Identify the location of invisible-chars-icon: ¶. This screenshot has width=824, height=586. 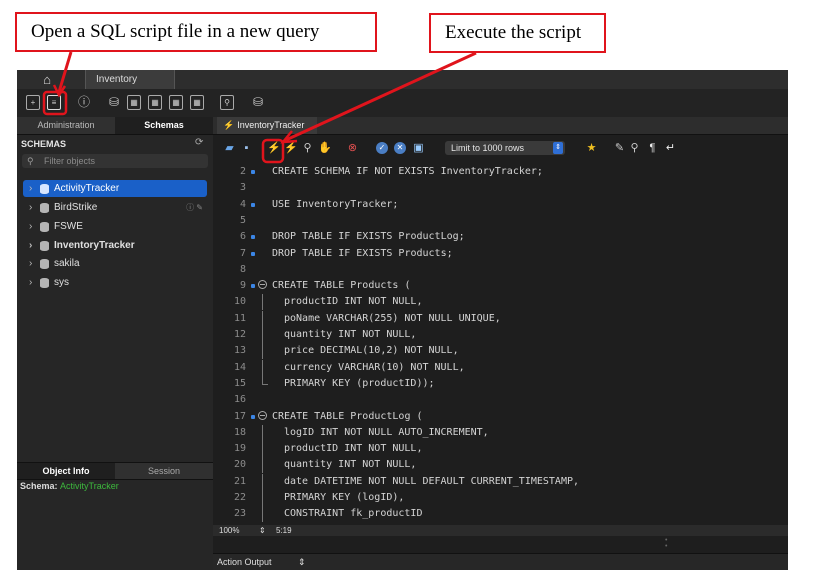
(652, 148).